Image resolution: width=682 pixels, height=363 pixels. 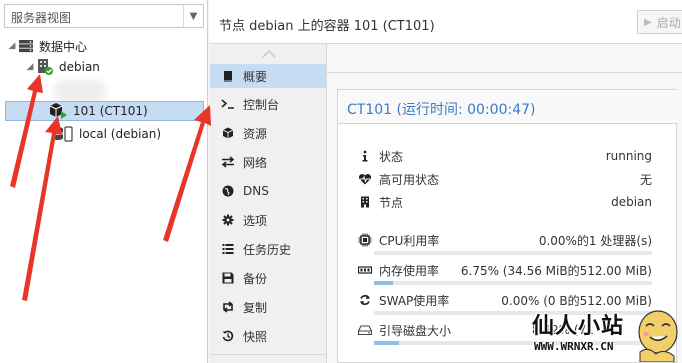 What do you see at coordinates (256, 191) in the screenshot?
I see `nav-label-dns: DNS` at bounding box center [256, 191].